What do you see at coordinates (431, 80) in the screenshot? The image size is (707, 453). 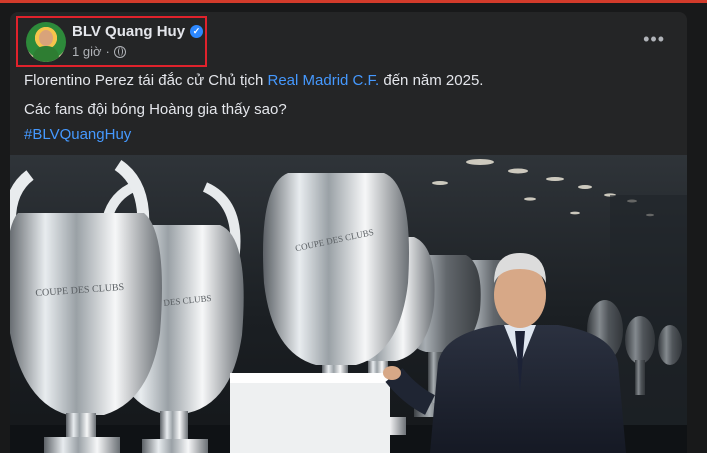 I see `post-text-line-1-end: đến năm 2025.` at bounding box center [431, 80].